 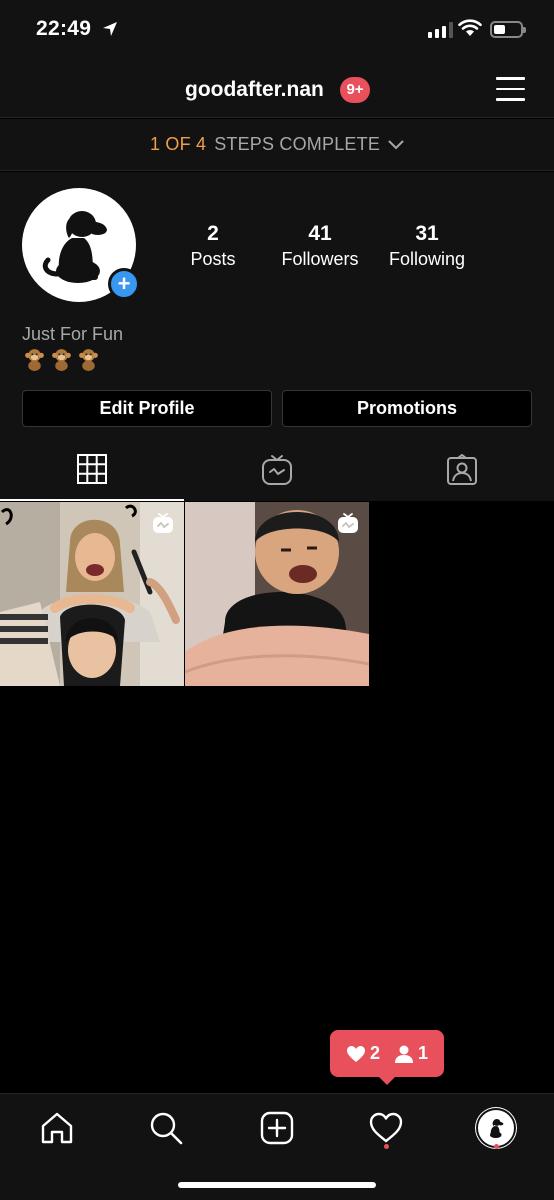 I want to click on igtv-icon, so click(x=277, y=469).